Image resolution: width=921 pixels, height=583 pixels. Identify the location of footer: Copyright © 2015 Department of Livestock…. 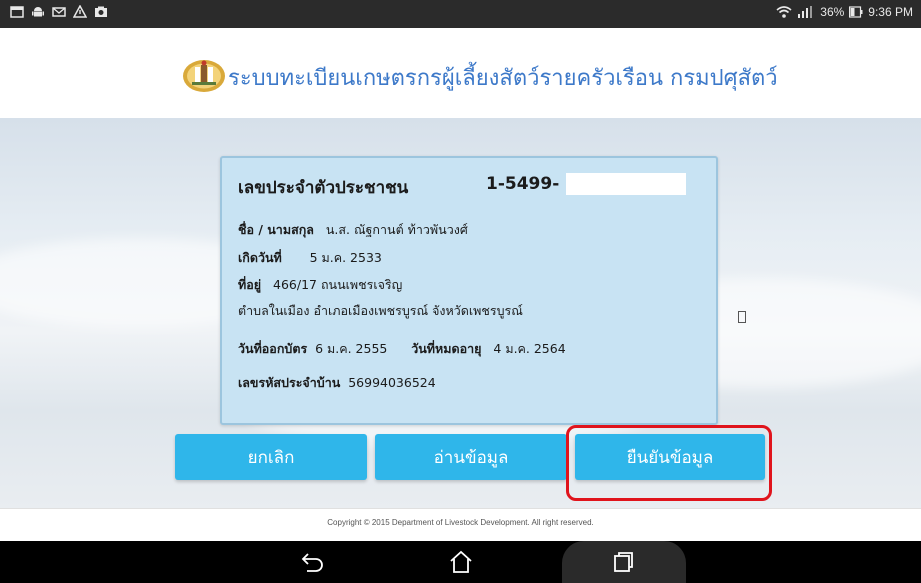
(460, 524).